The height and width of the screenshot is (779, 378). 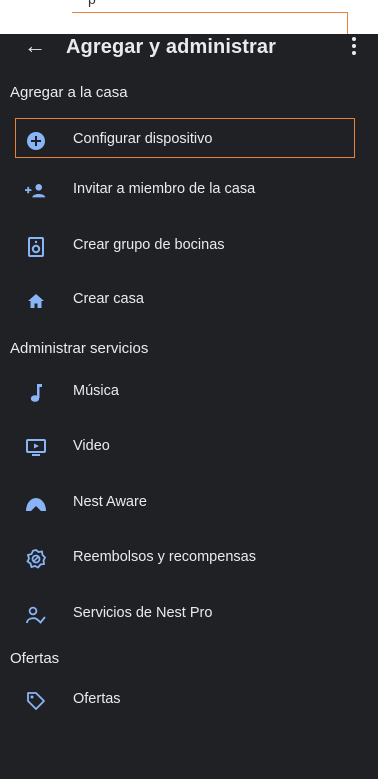 I want to click on app-bar: ← Agregar y administrar, so click(x=189, y=46).